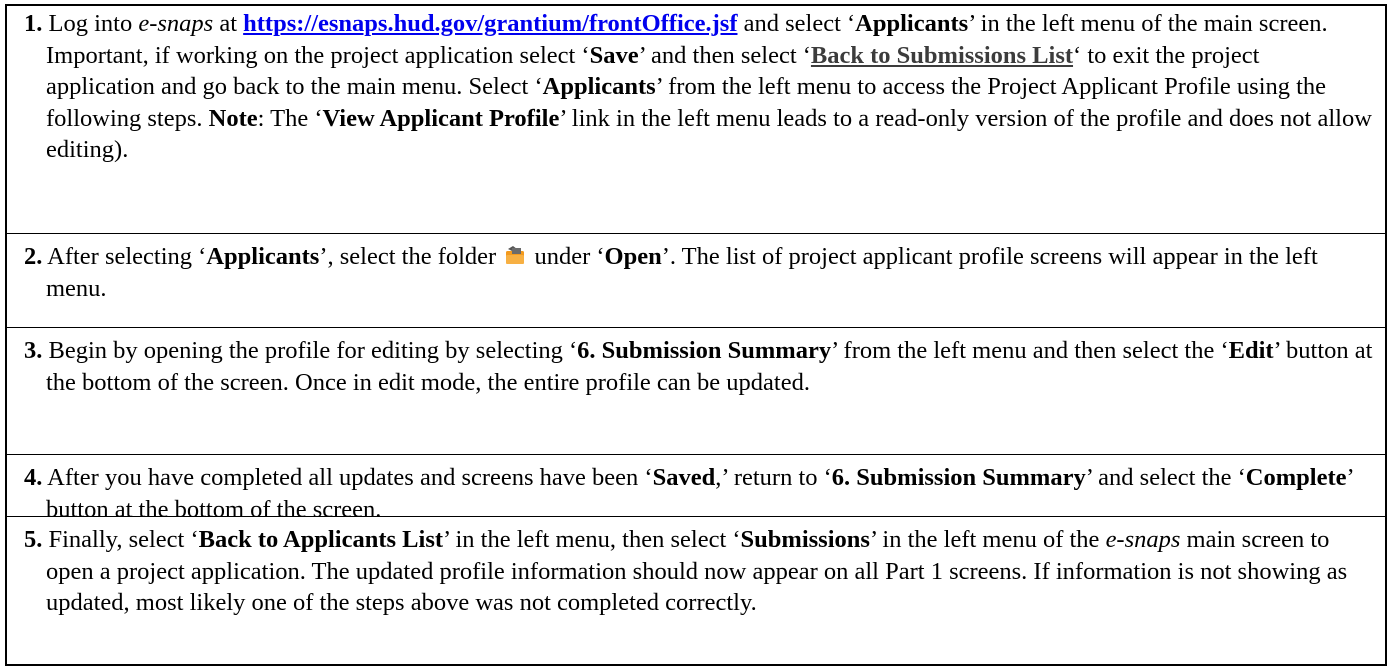 The height and width of the screenshot is (671, 1395). Describe the element at coordinates (33, 539) in the screenshot. I see `step-number: 5.` at that location.